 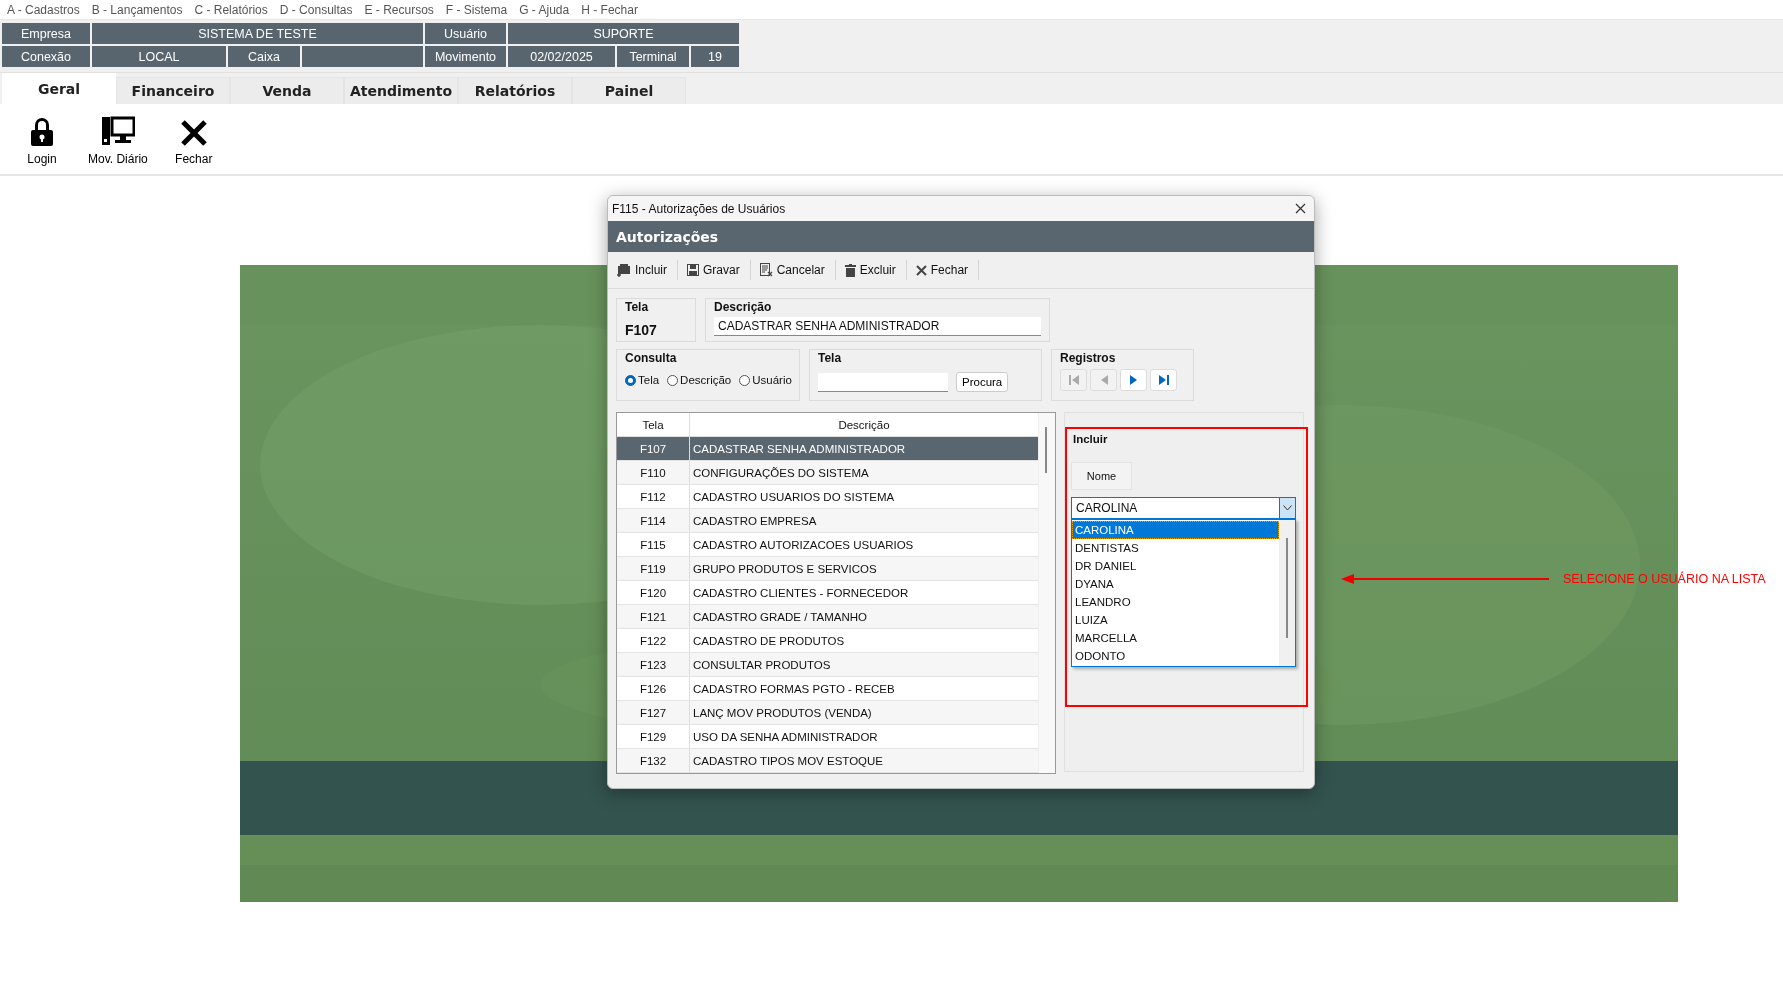 I want to click on toolbar-button: Gravar, so click(x=716, y=270).